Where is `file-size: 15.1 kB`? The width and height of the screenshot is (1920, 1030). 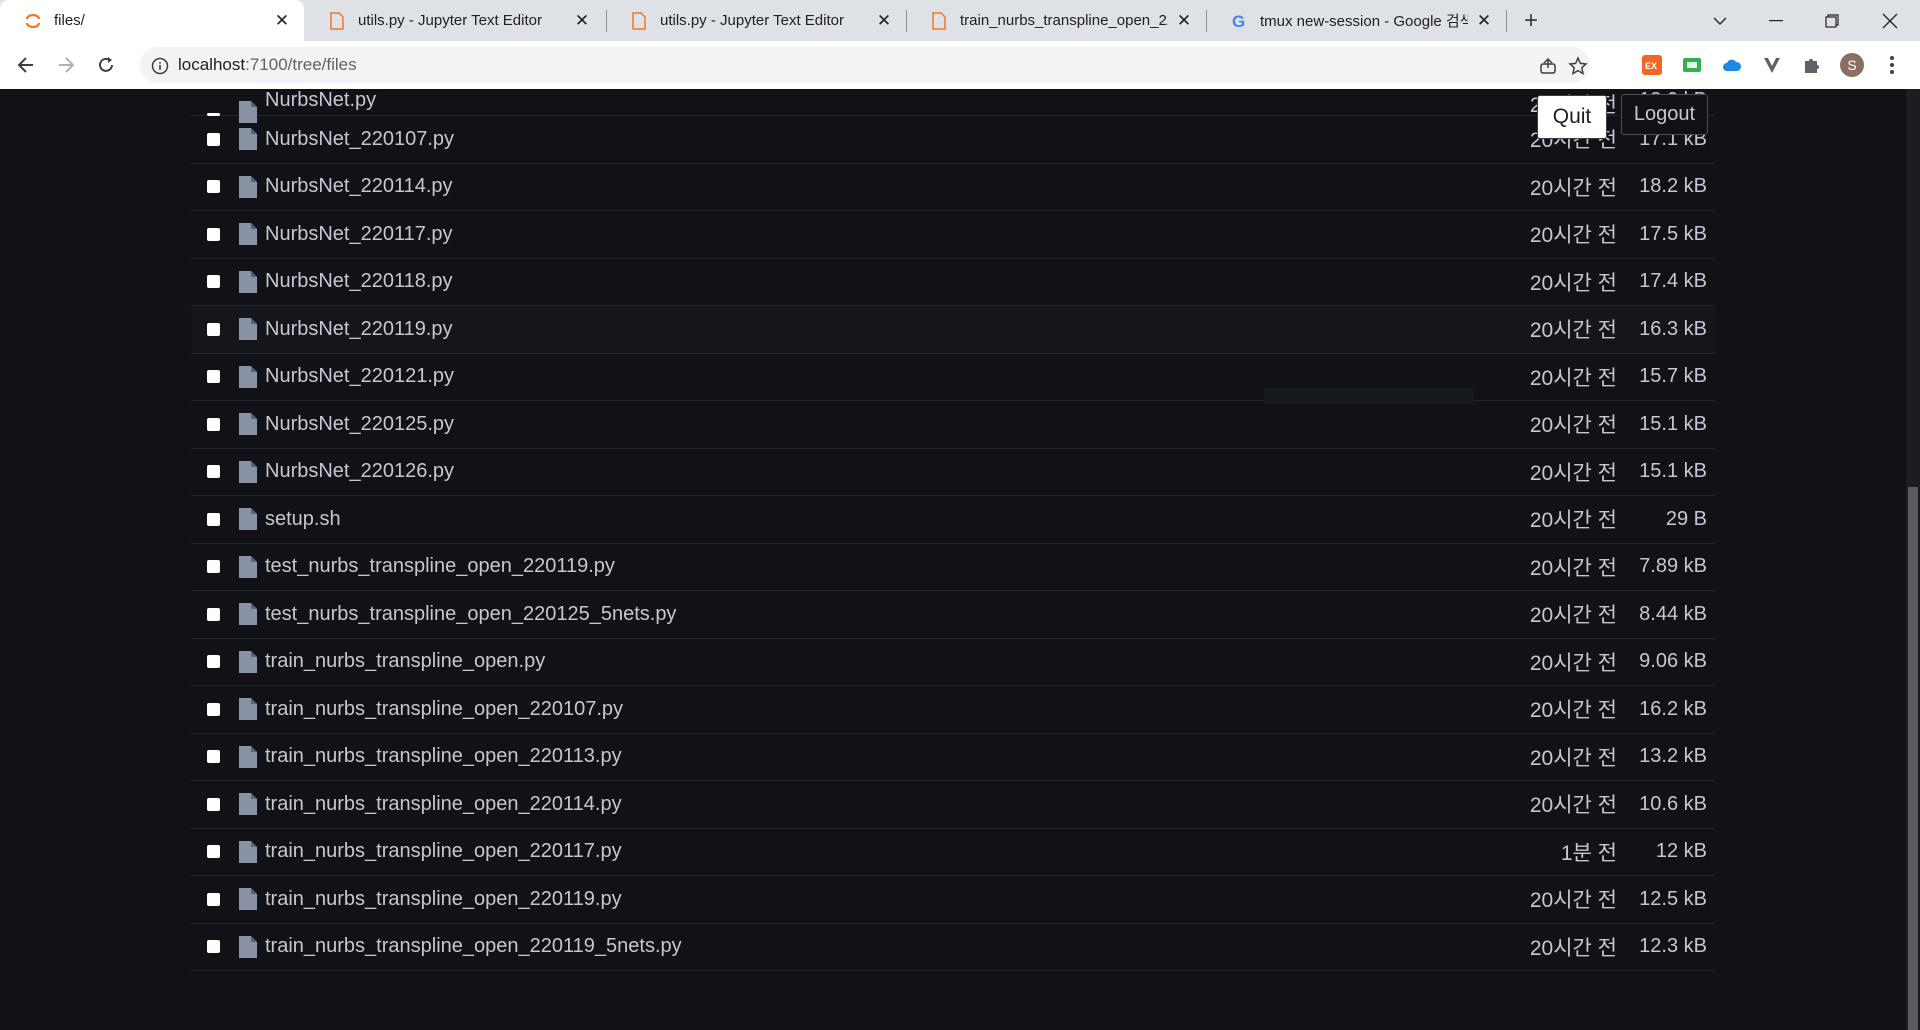
file-size: 15.1 kB is located at coordinates (1673, 423).